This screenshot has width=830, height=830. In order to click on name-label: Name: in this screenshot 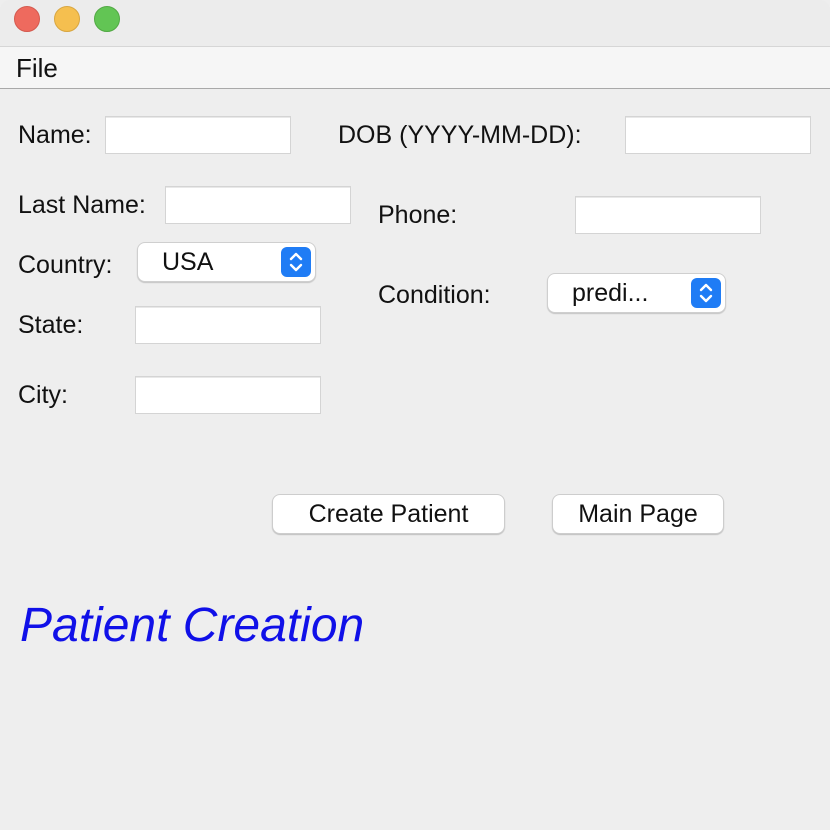, I will do `click(55, 135)`.